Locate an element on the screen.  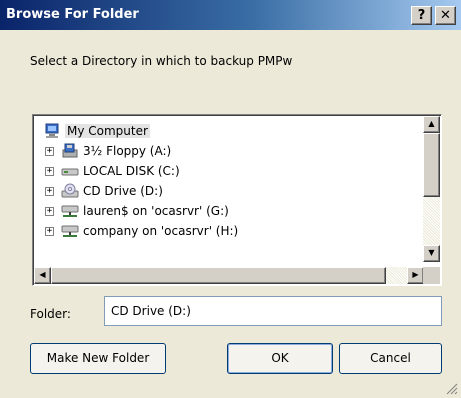
vertical-scroll-thumb is located at coordinates (431, 165).